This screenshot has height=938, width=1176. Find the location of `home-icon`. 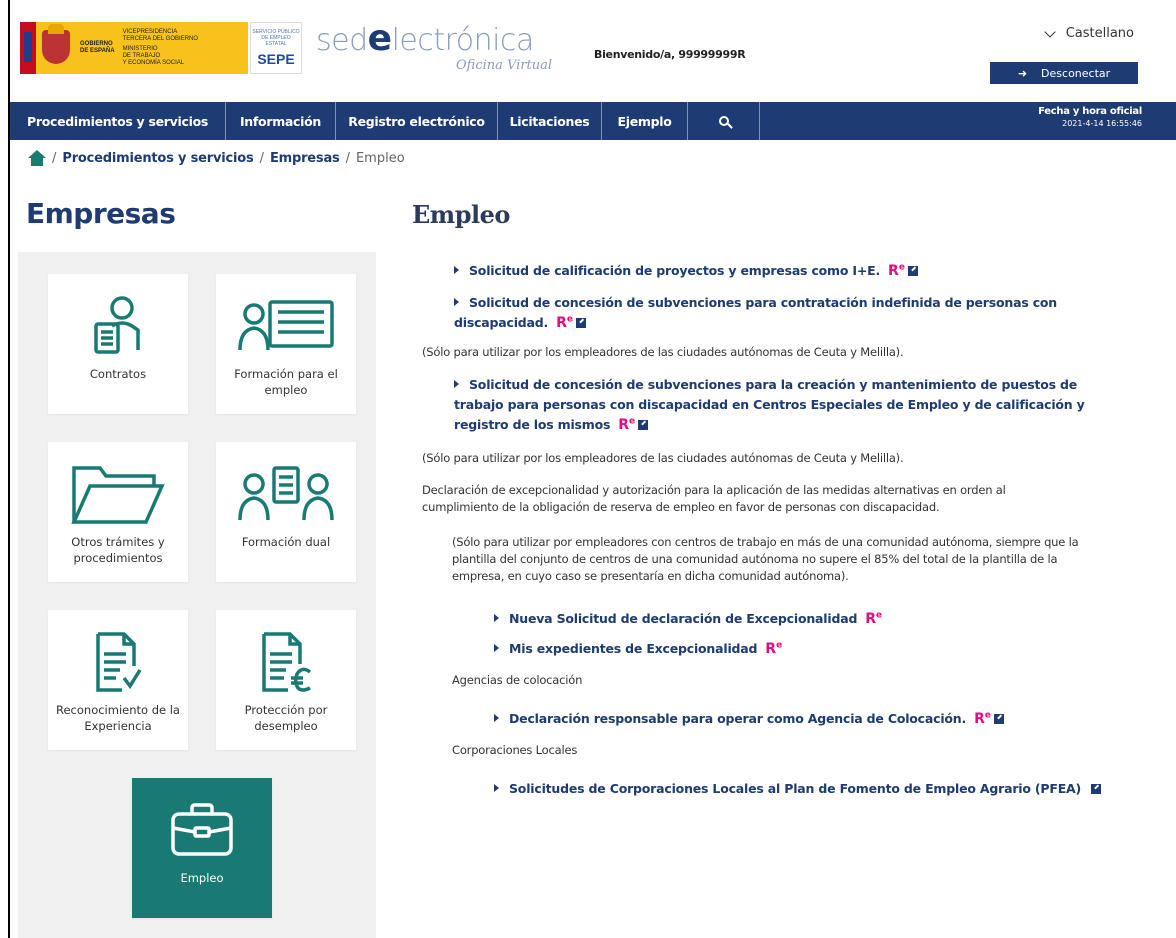

home-icon is located at coordinates (36, 158).